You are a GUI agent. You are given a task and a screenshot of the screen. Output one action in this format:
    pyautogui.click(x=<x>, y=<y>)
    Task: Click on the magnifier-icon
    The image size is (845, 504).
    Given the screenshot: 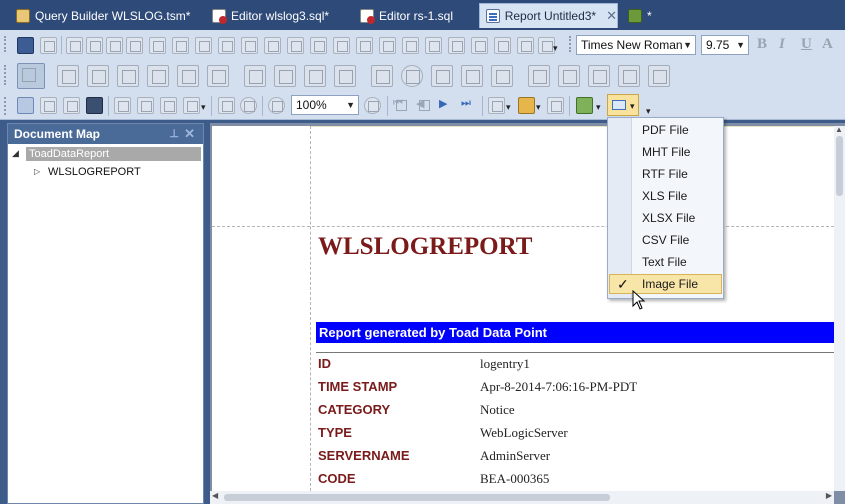 What is the action you would take?
    pyautogui.click(x=248, y=105)
    